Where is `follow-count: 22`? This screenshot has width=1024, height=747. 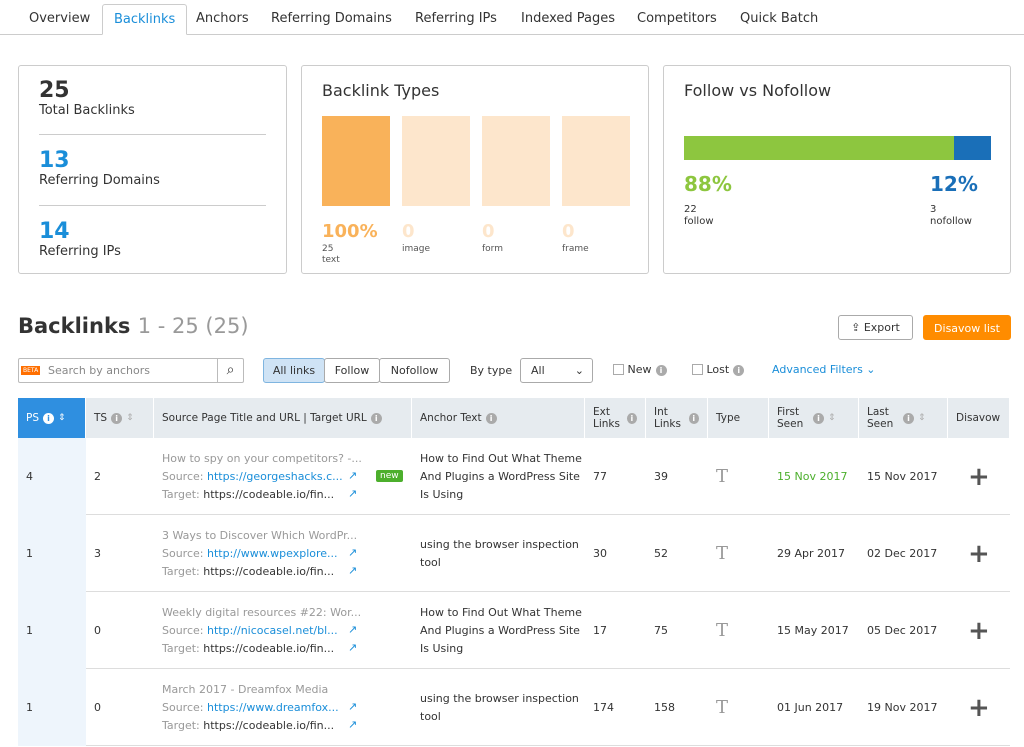 follow-count: 22 is located at coordinates (690, 209).